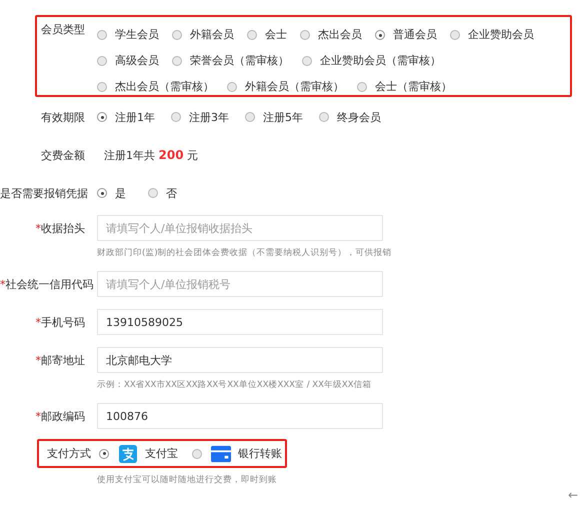 This screenshot has width=580, height=505. What do you see at coordinates (404, 87) in the screenshot?
I see `radio-option: 会士（需审核）` at bounding box center [404, 87].